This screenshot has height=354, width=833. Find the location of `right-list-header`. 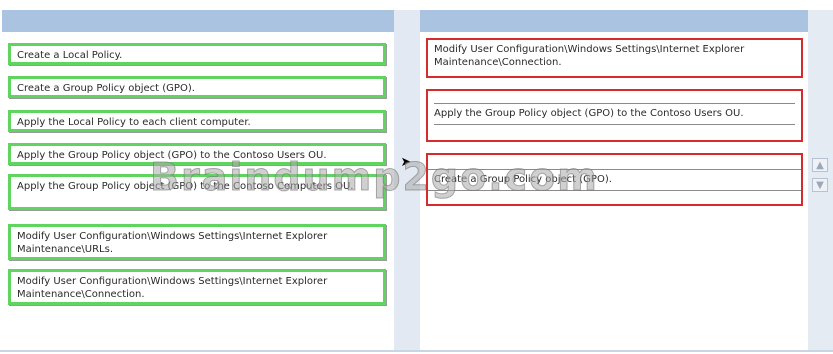

right-list-header is located at coordinates (614, 21).